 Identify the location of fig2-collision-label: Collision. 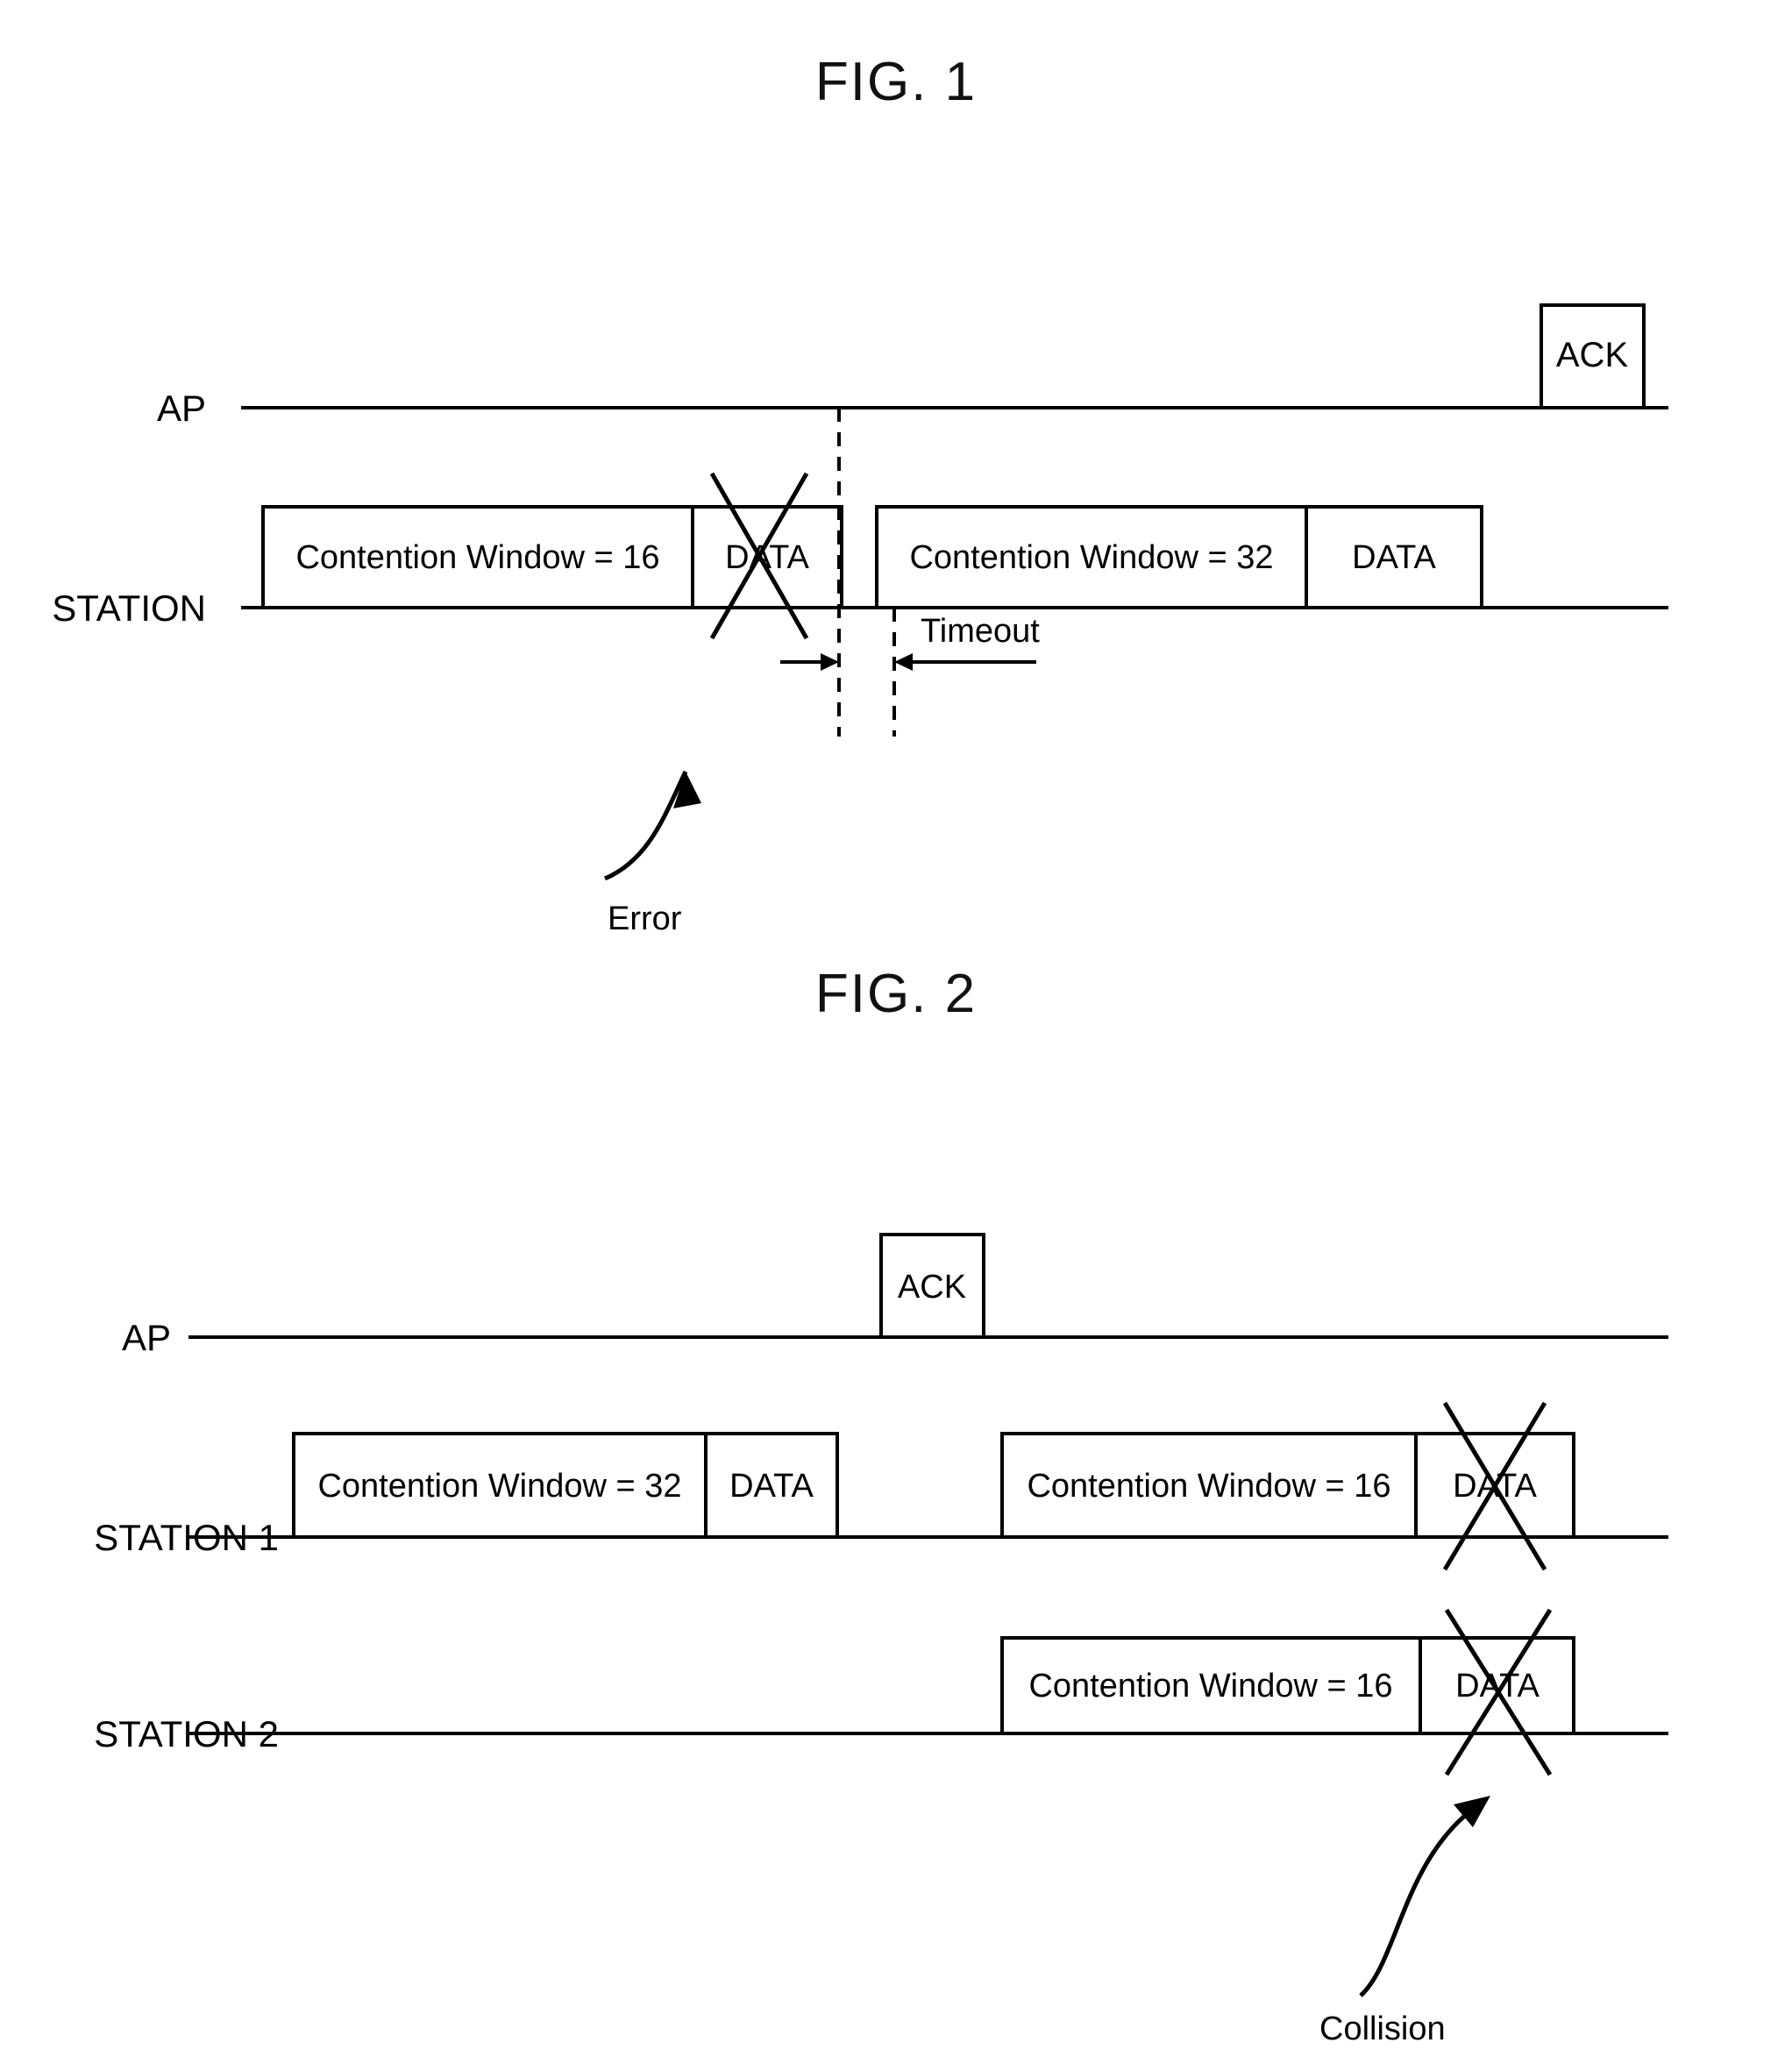
(1382, 2029).